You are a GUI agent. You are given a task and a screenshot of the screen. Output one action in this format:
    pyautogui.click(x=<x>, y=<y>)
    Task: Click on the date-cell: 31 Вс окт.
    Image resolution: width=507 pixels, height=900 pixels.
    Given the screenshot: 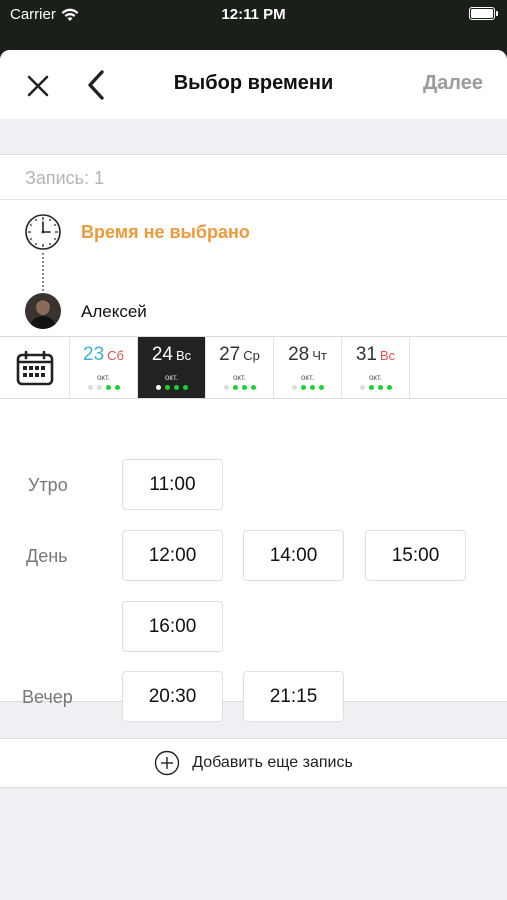 What is the action you would take?
    pyautogui.click(x=376, y=367)
    